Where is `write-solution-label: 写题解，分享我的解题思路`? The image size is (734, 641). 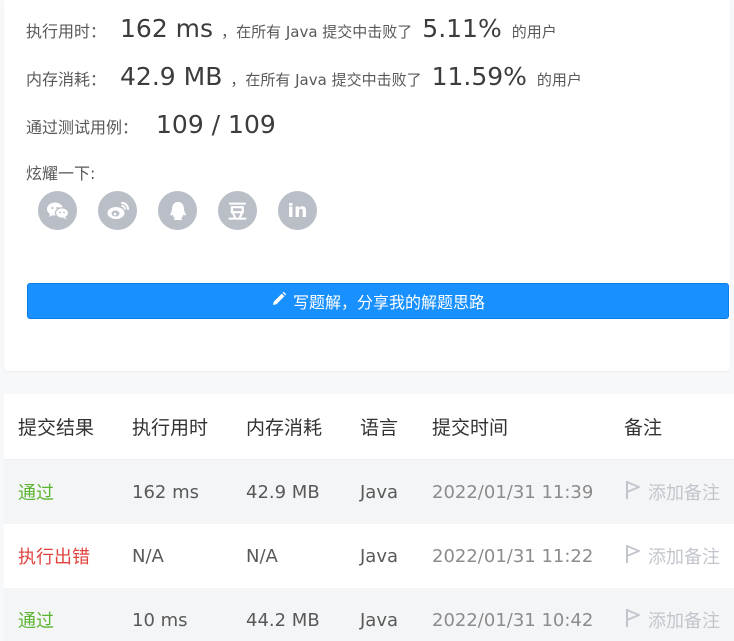 write-solution-label: 写题解，分享我的解题思路 is located at coordinates (388, 302).